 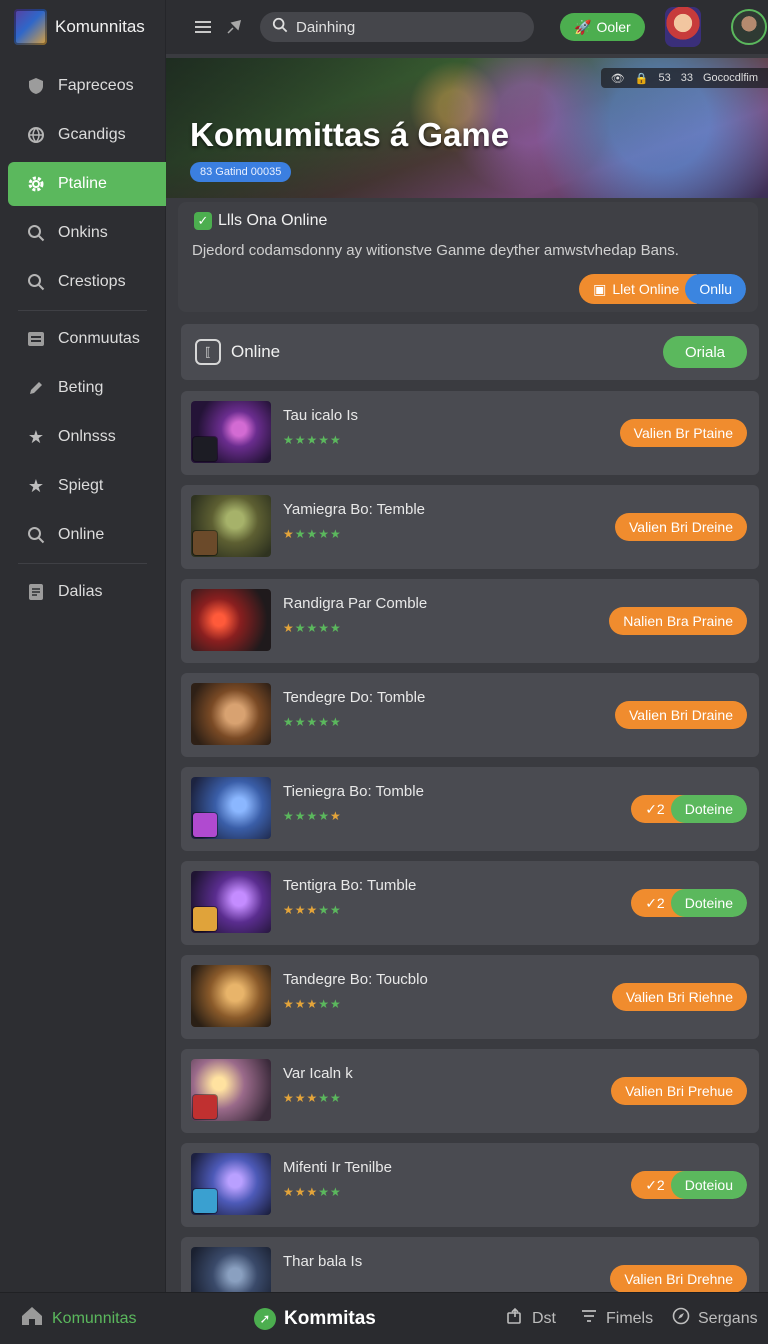 I want to click on sidebar-item-online: Online, so click(x=82, y=535).